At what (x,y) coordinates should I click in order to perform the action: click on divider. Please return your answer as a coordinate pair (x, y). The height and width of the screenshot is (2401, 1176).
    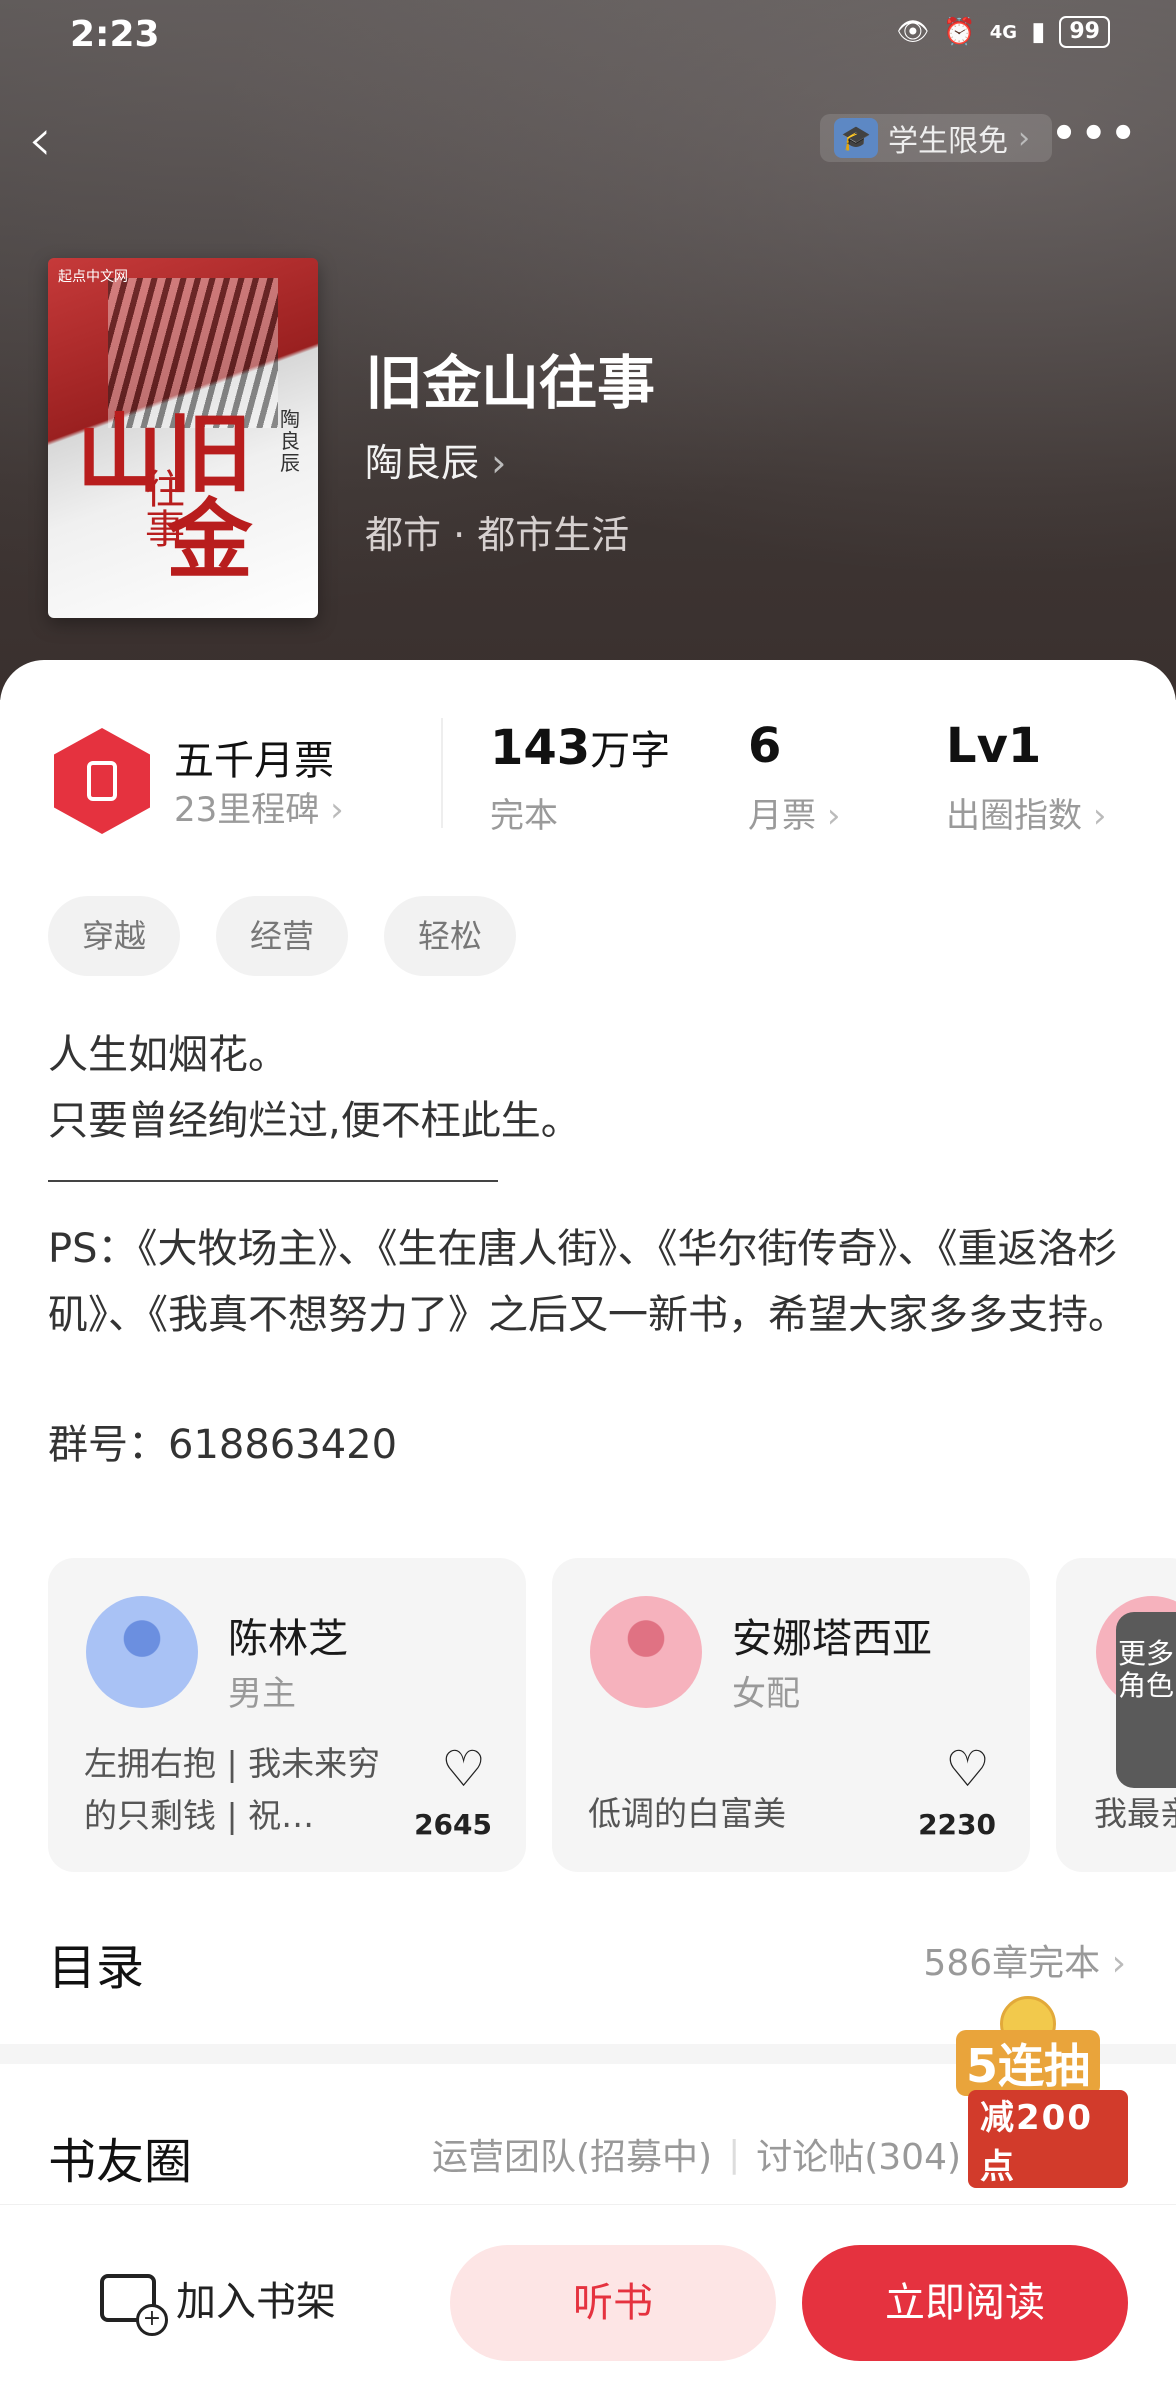
    Looking at the image, I should click on (442, 773).